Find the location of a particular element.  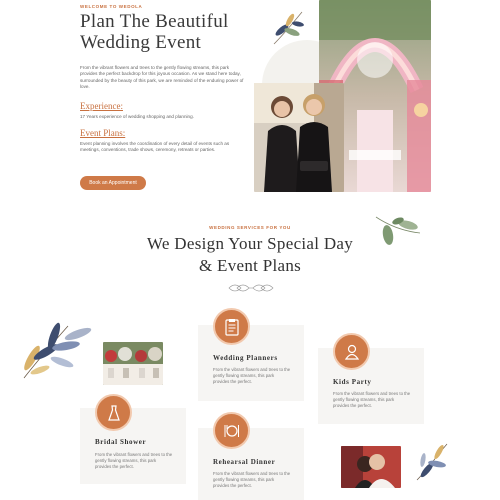

event-plans-heading: Event Plans: is located at coordinates (103, 133).